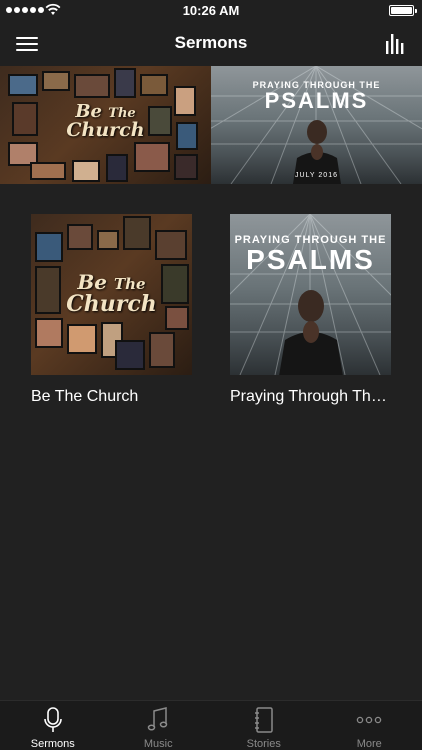  I want to click on tab-bar: Sermons Music Stories More, so click(211, 725).